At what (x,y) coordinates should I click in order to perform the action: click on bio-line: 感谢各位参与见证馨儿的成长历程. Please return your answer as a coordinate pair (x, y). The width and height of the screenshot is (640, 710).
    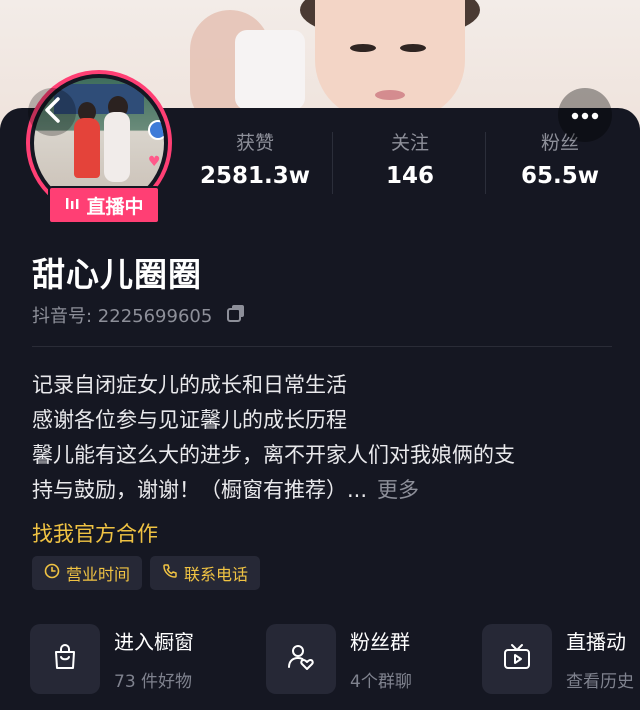
    Looking at the image, I should click on (189, 420).